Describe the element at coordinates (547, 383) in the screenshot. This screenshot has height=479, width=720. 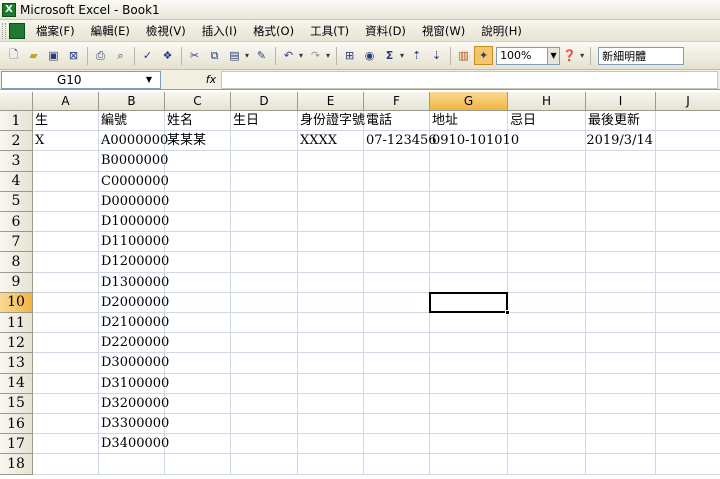
I see `cell-h14` at that location.